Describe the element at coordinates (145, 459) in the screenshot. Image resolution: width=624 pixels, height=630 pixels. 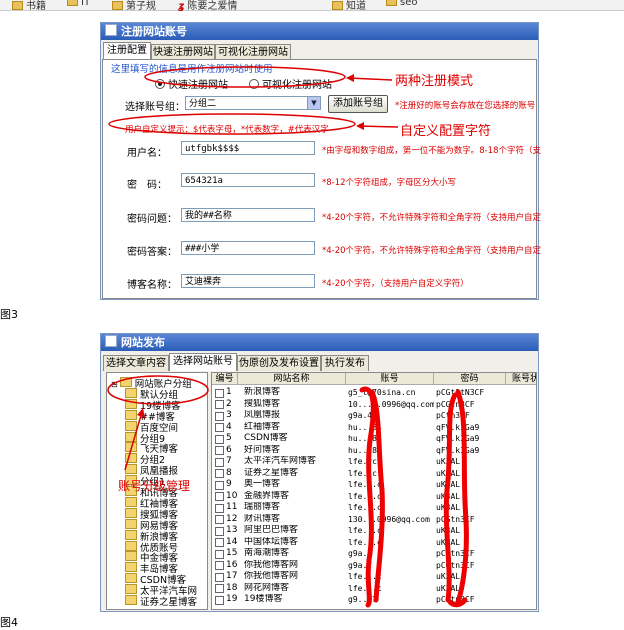
I see `tree-node: 分组2` at that location.